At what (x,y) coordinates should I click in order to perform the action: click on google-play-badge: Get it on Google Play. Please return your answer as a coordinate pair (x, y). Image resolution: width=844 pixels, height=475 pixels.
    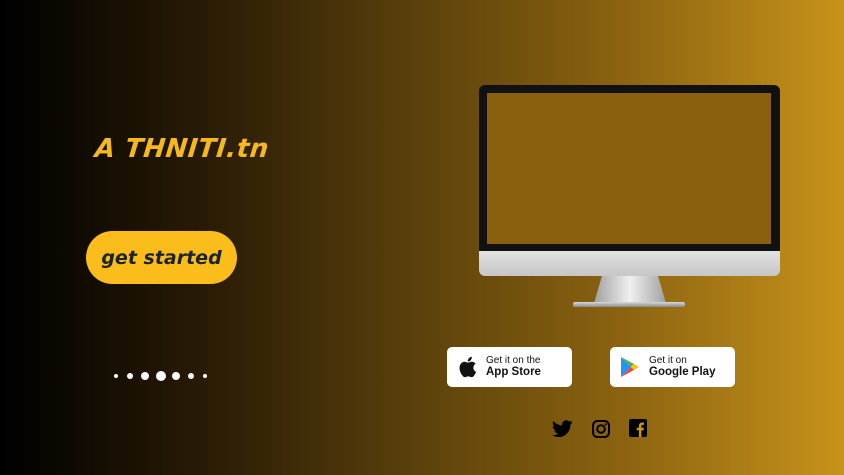
    Looking at the image, I should click on (672, 367).